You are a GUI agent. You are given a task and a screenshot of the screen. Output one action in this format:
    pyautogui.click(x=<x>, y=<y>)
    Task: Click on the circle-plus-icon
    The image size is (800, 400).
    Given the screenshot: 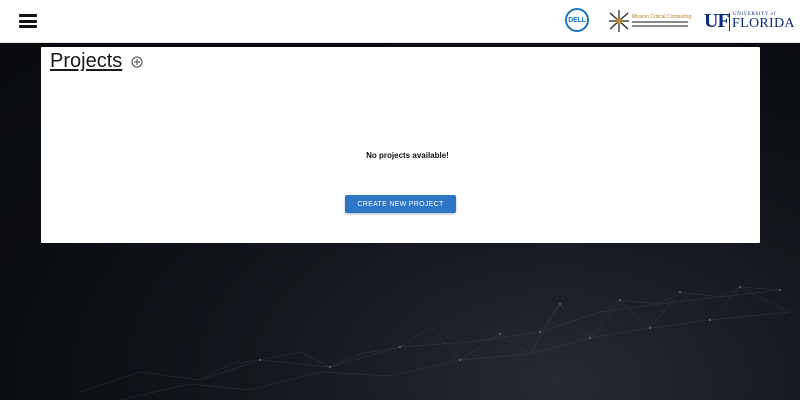 What is the action you would take?
    pyautogui.click(x=137, y=62)
    